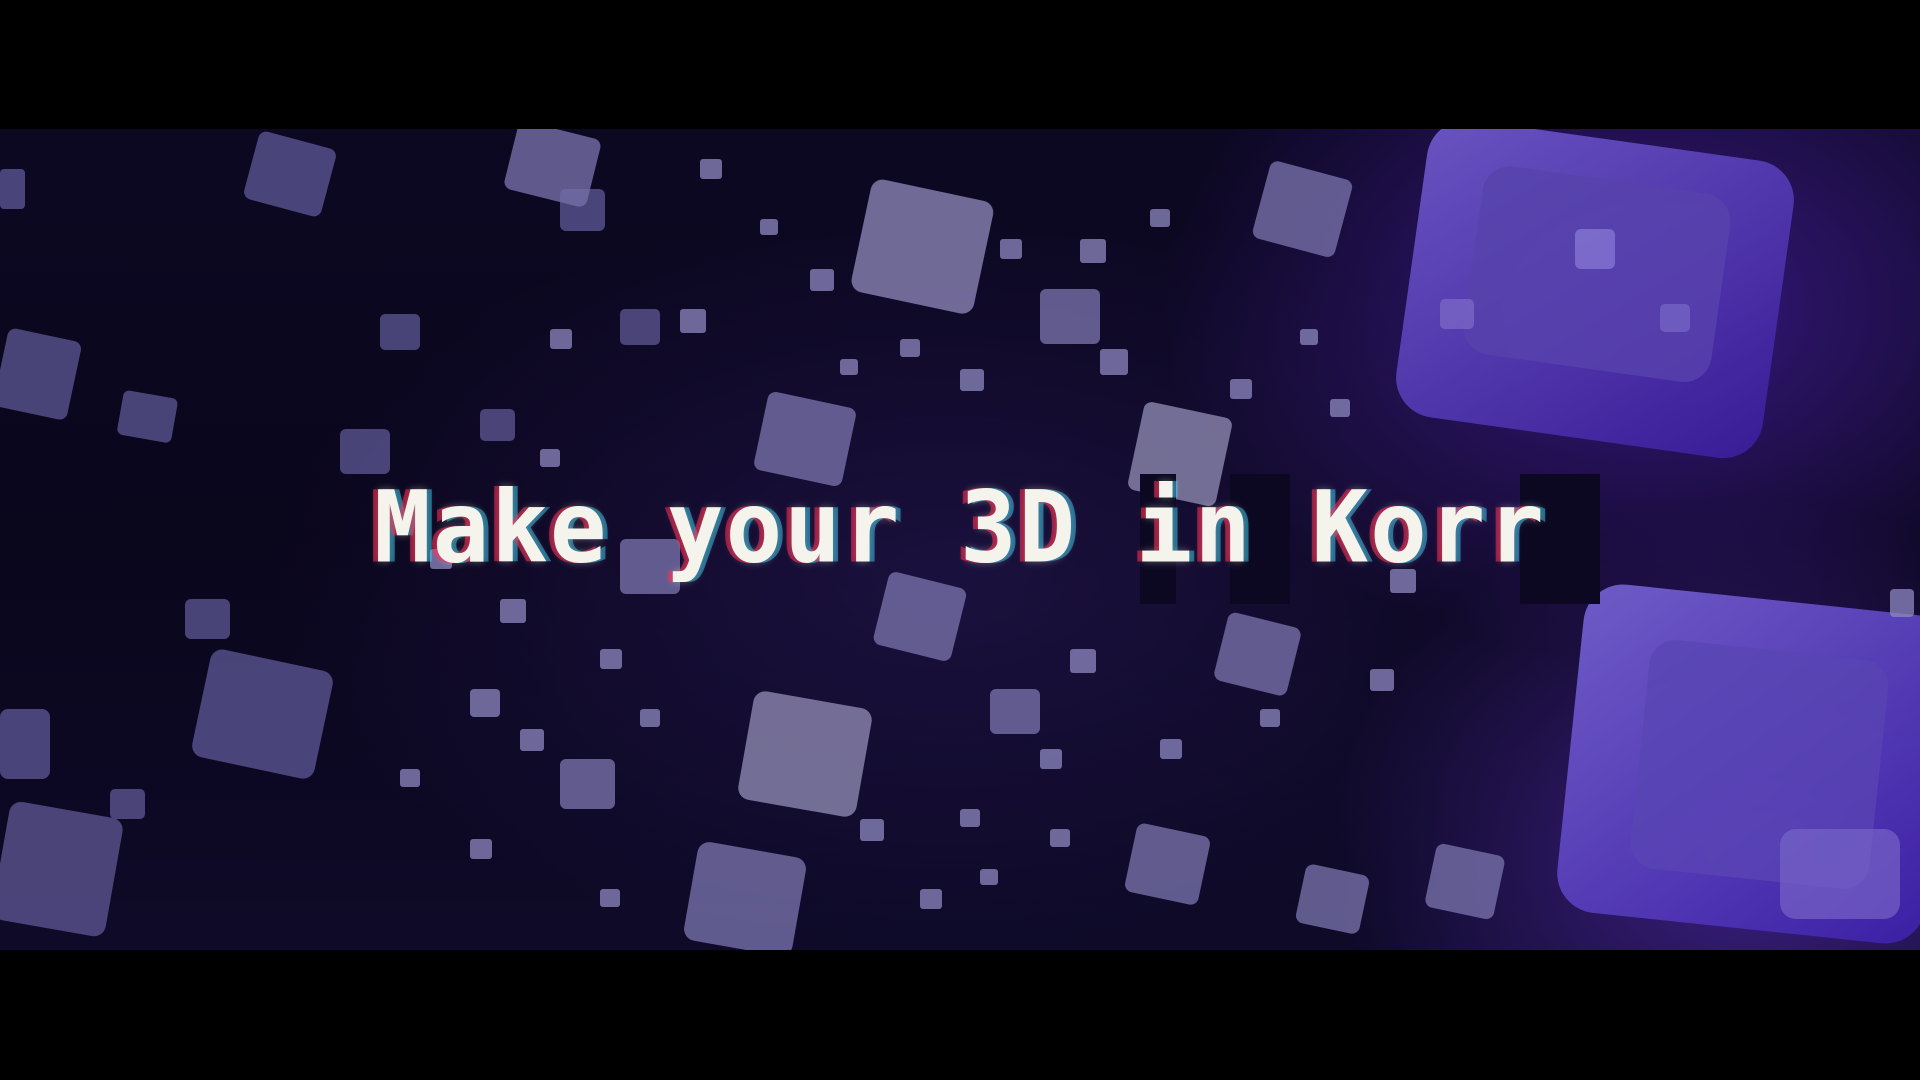 This screenshot has height=1080, width=1920. I want to click on large-cube-bottom-right, so click(1738, 764).